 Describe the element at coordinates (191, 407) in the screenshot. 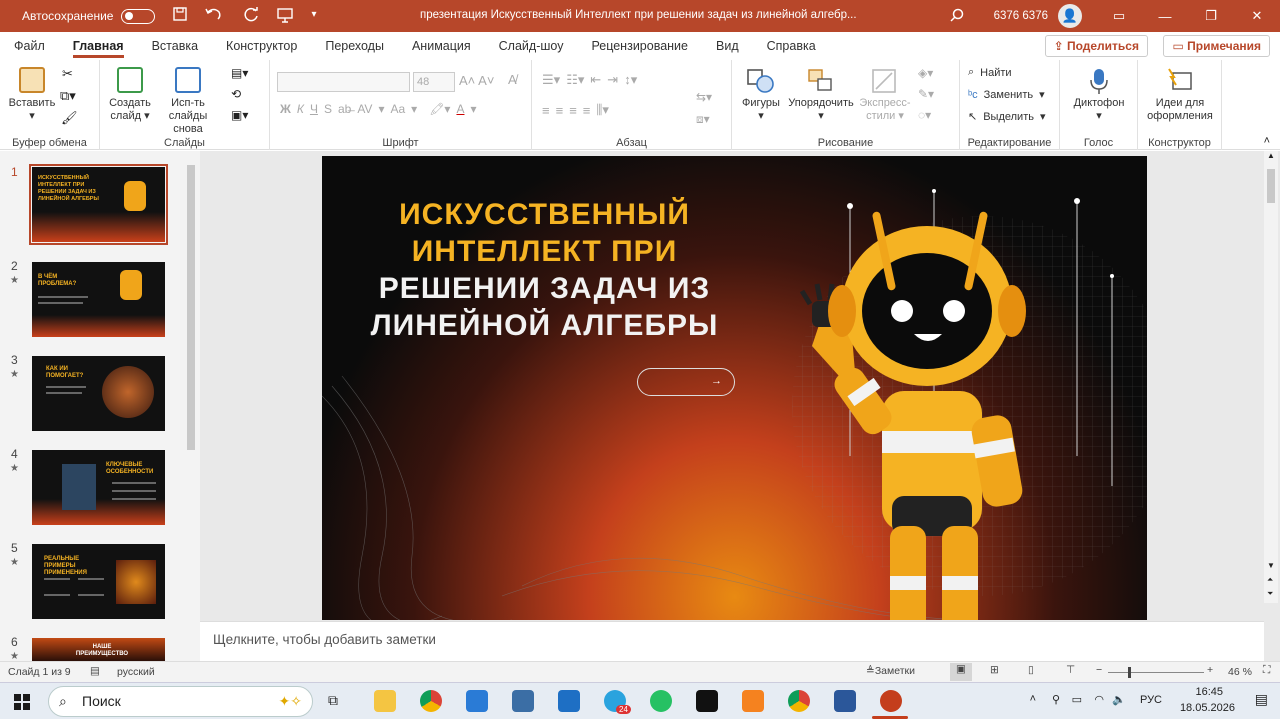

I see `thumbnails-scrollbar` at that location.